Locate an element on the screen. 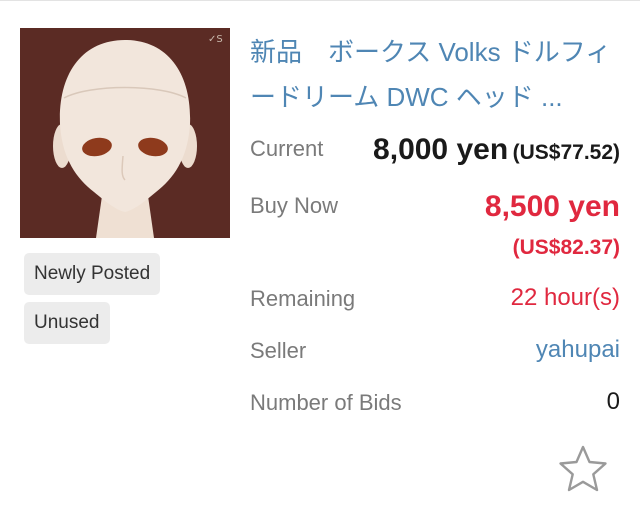 The width and height of the screenshot is (640, 506). bids-row: Number of Bids 0 is located at coordinates (435, 404).